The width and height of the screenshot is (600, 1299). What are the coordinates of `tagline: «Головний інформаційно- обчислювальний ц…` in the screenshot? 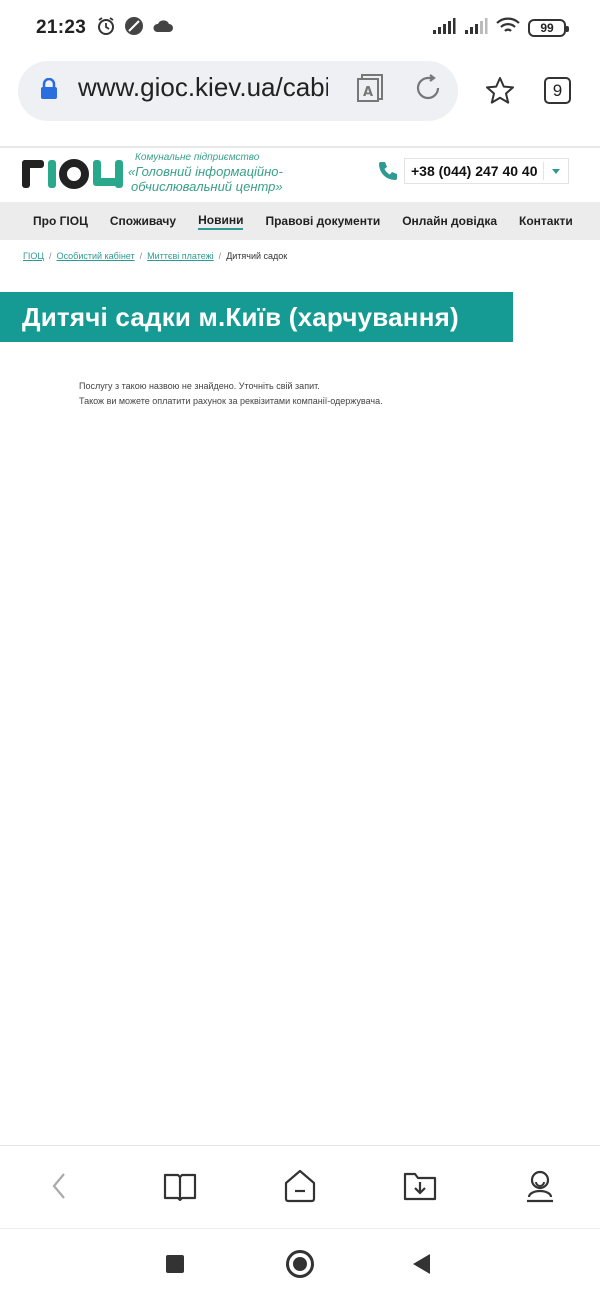 It's located at (205, 179).